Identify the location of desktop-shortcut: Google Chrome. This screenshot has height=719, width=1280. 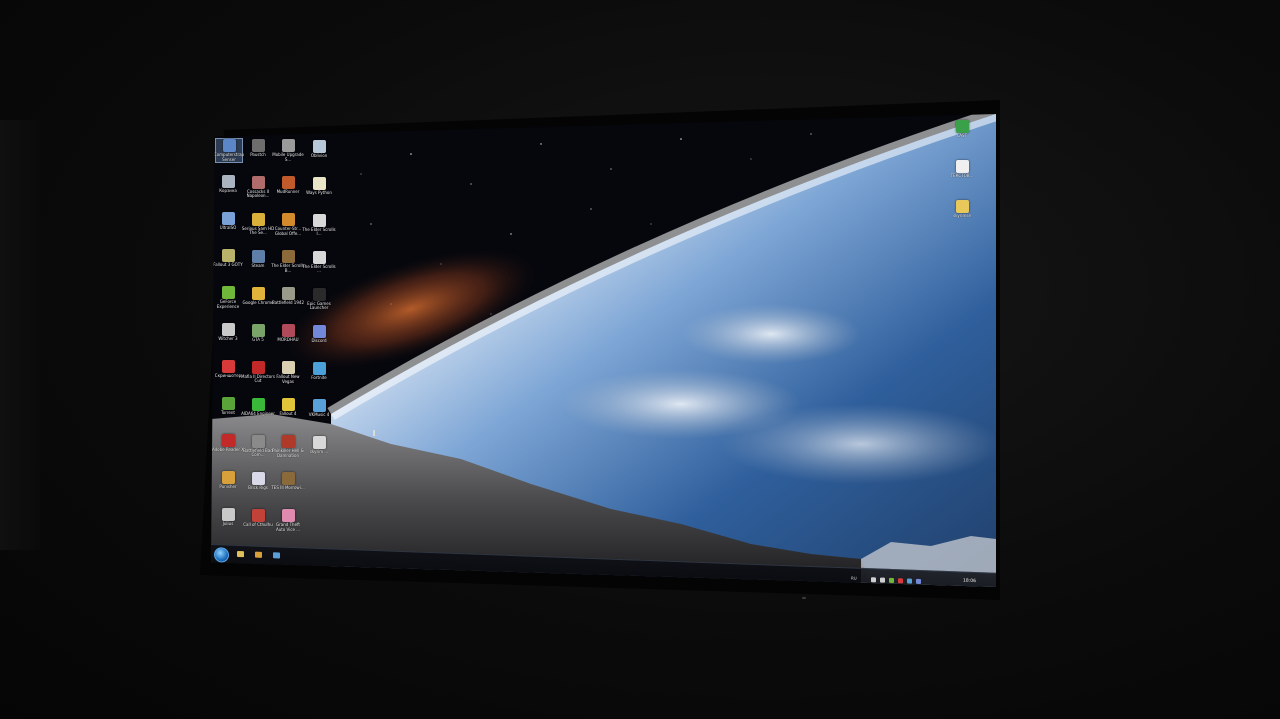
(258, 296).